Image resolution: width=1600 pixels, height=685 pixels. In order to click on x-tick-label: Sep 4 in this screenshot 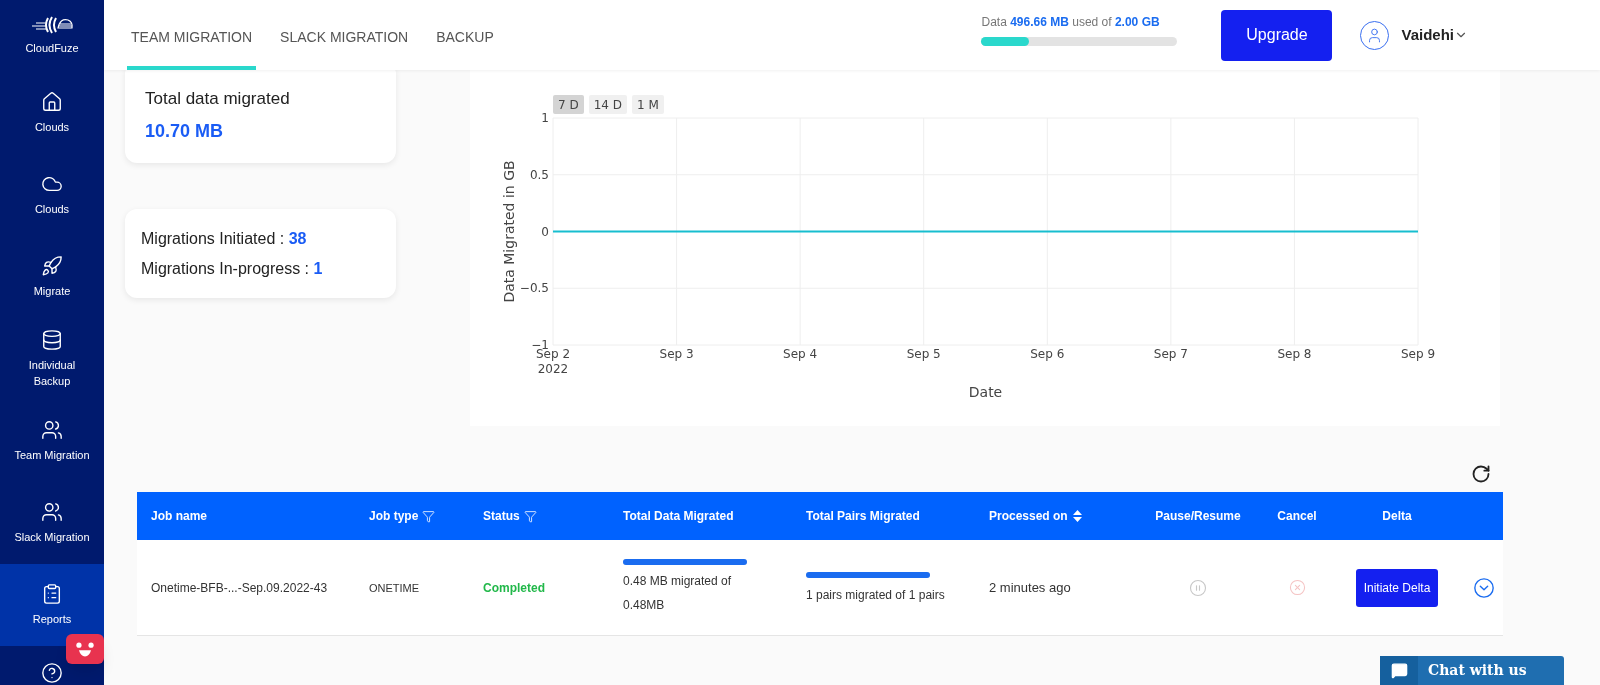, I will do `click(800, 354)`.